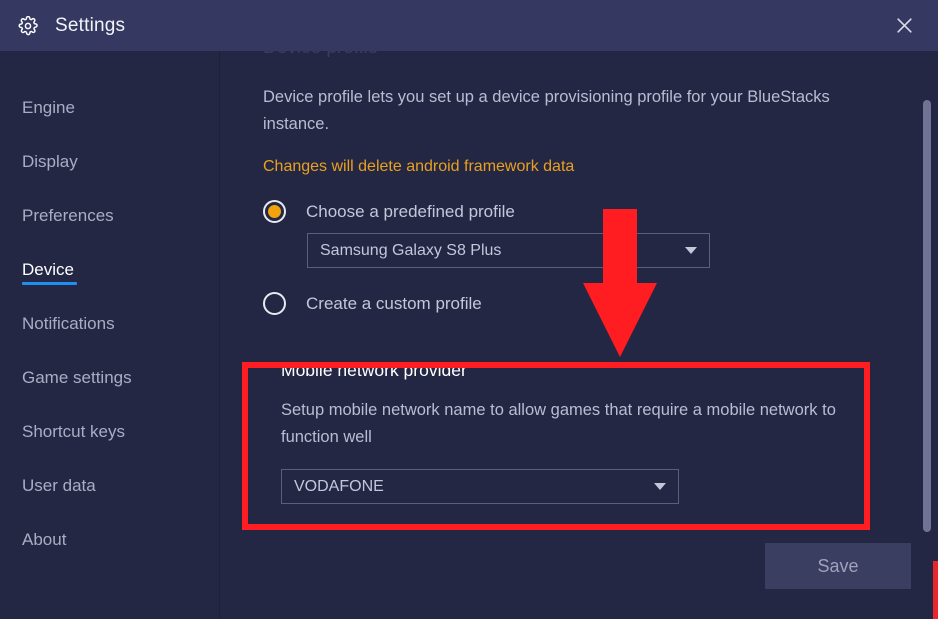 The height and width of the screenshot is (619, 938). What do you see at coordinates (600, 211) in the screenshot?
I see `radio-choose-predefined-profile: Choose a predefined profile` at bounding box center [600, 211].